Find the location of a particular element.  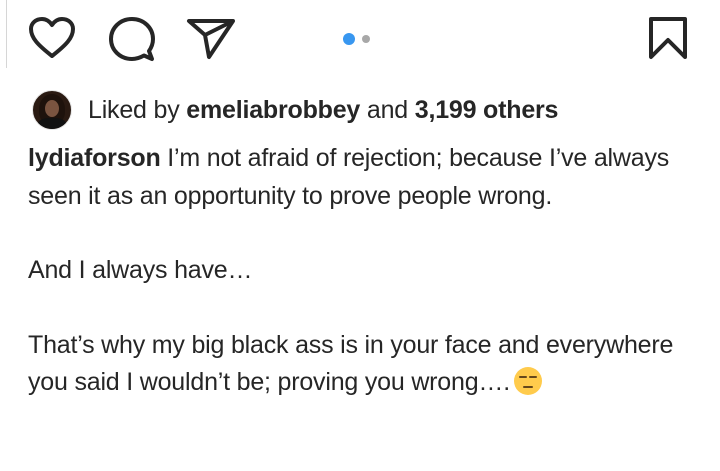

expressionless-face-emoji is located at coordinates (527, 381).